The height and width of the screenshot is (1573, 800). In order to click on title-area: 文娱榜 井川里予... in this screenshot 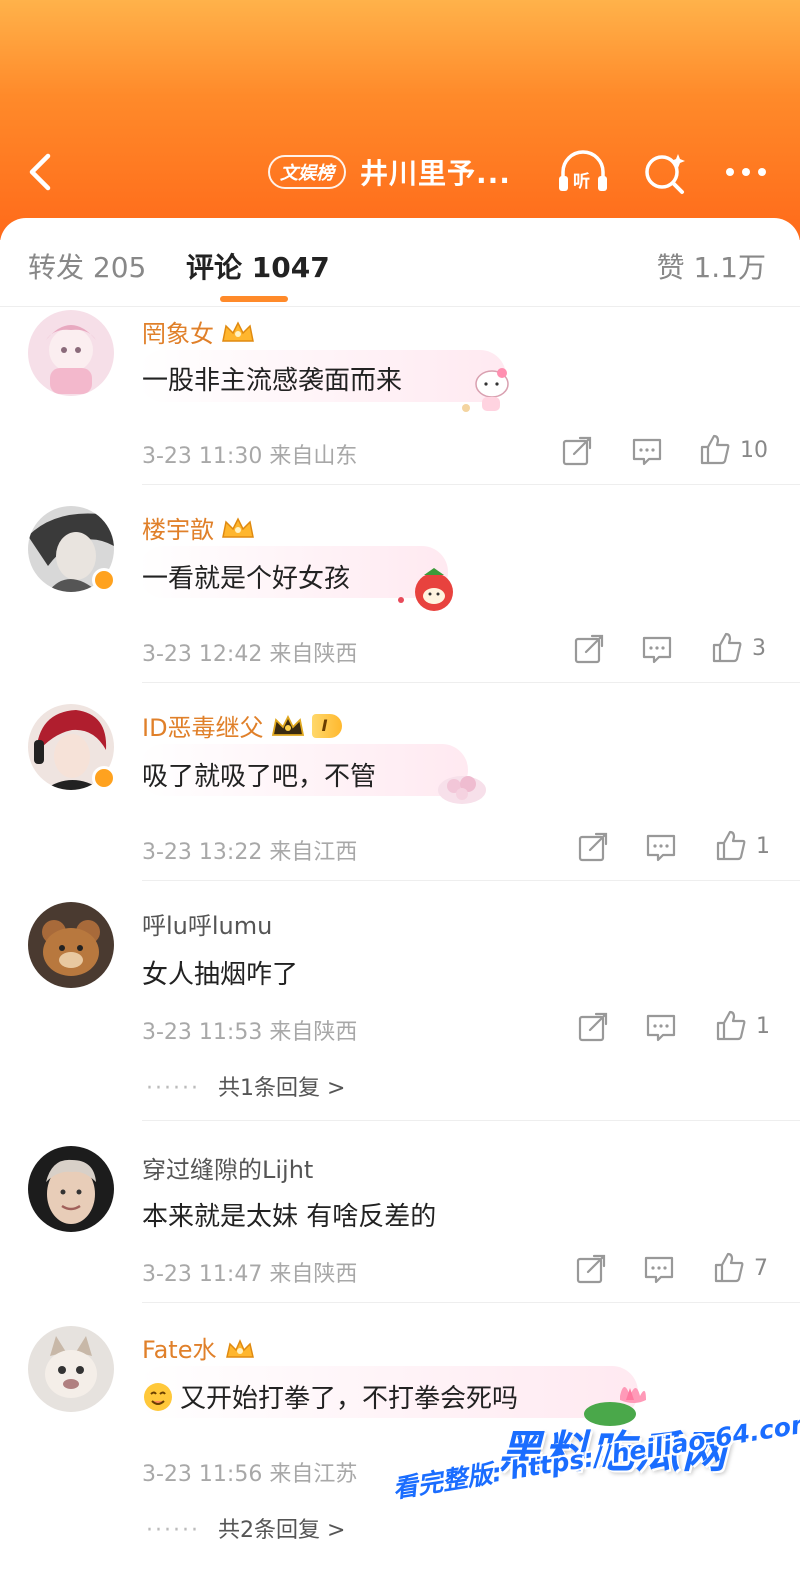, I will do `click(389, 172)`.